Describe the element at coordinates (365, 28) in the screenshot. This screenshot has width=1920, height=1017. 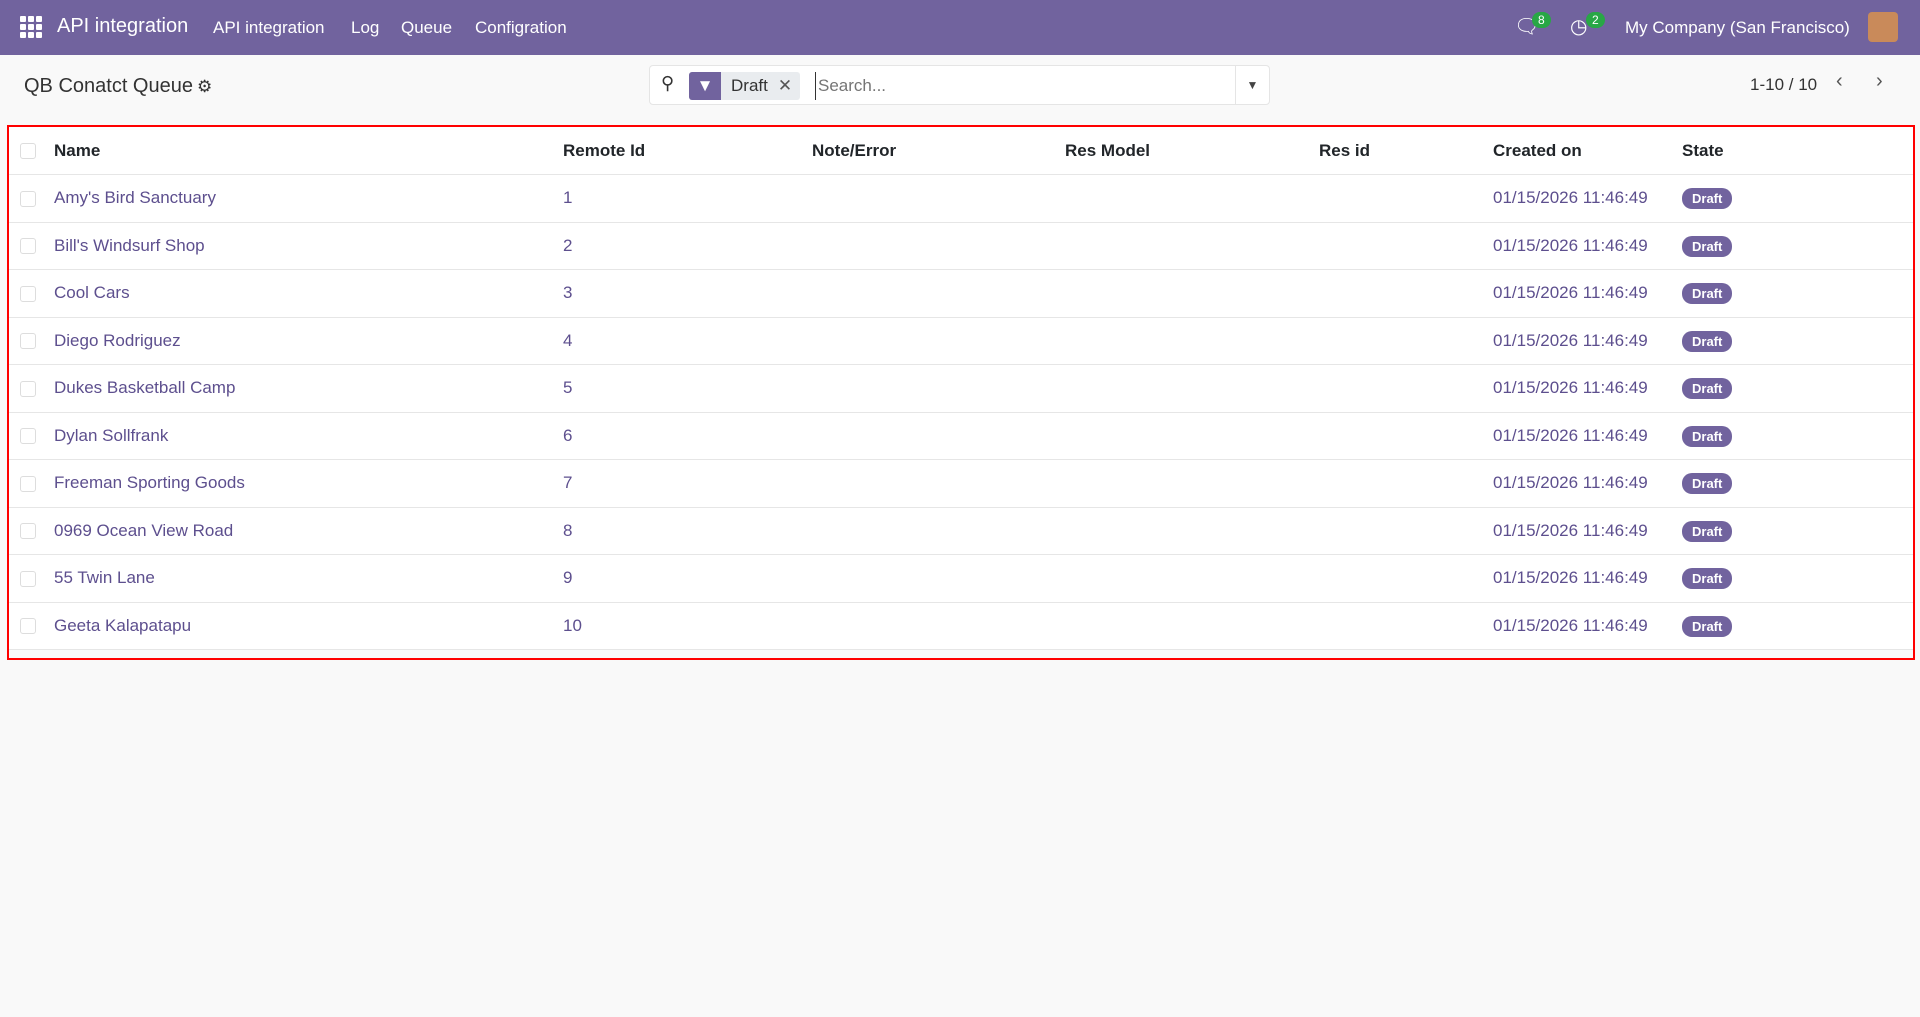
I see `menu-log: Log` at that location.